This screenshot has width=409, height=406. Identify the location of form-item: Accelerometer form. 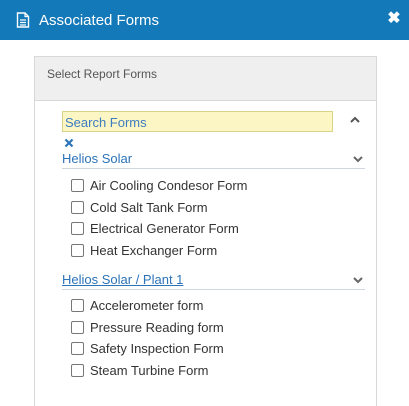
(137, 305).